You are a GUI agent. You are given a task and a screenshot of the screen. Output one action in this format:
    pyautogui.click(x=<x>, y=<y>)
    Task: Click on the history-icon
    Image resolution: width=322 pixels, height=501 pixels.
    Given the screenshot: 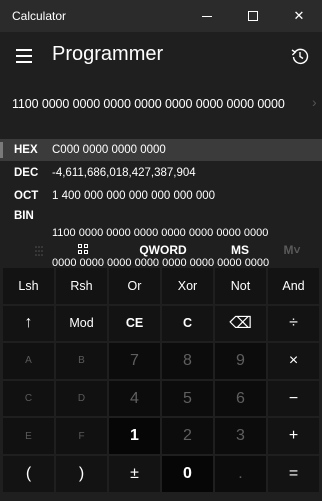 What is the action you would take?
    pyautogui.click(x=300, y=56)
    